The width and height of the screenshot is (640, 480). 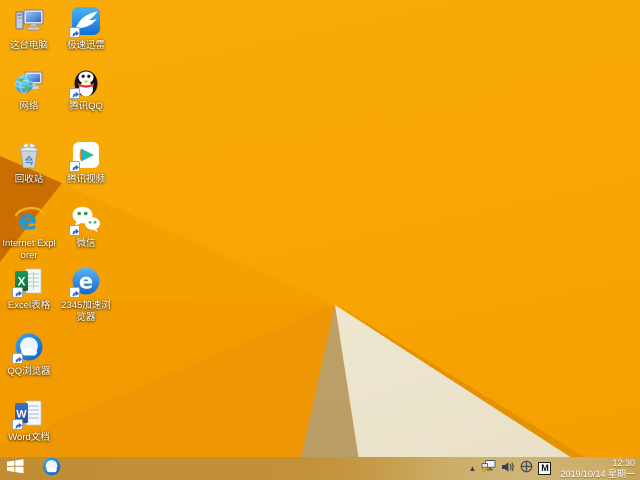 I want to click on desktop-icon-xunlei: 极速迅雷, so click(x=86, y=28).